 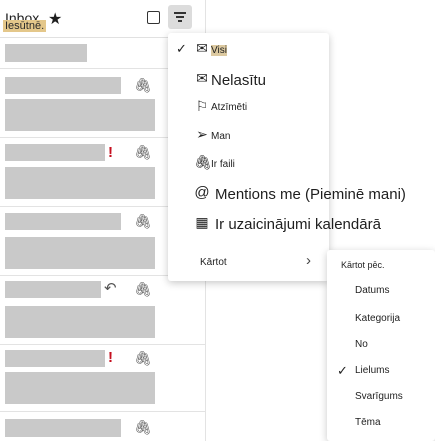 What do you see at coordinates (363, 265) in the screenshot?
I see `sort-menu-title: Kārtot pēc.` at bounding box center [363, 265].